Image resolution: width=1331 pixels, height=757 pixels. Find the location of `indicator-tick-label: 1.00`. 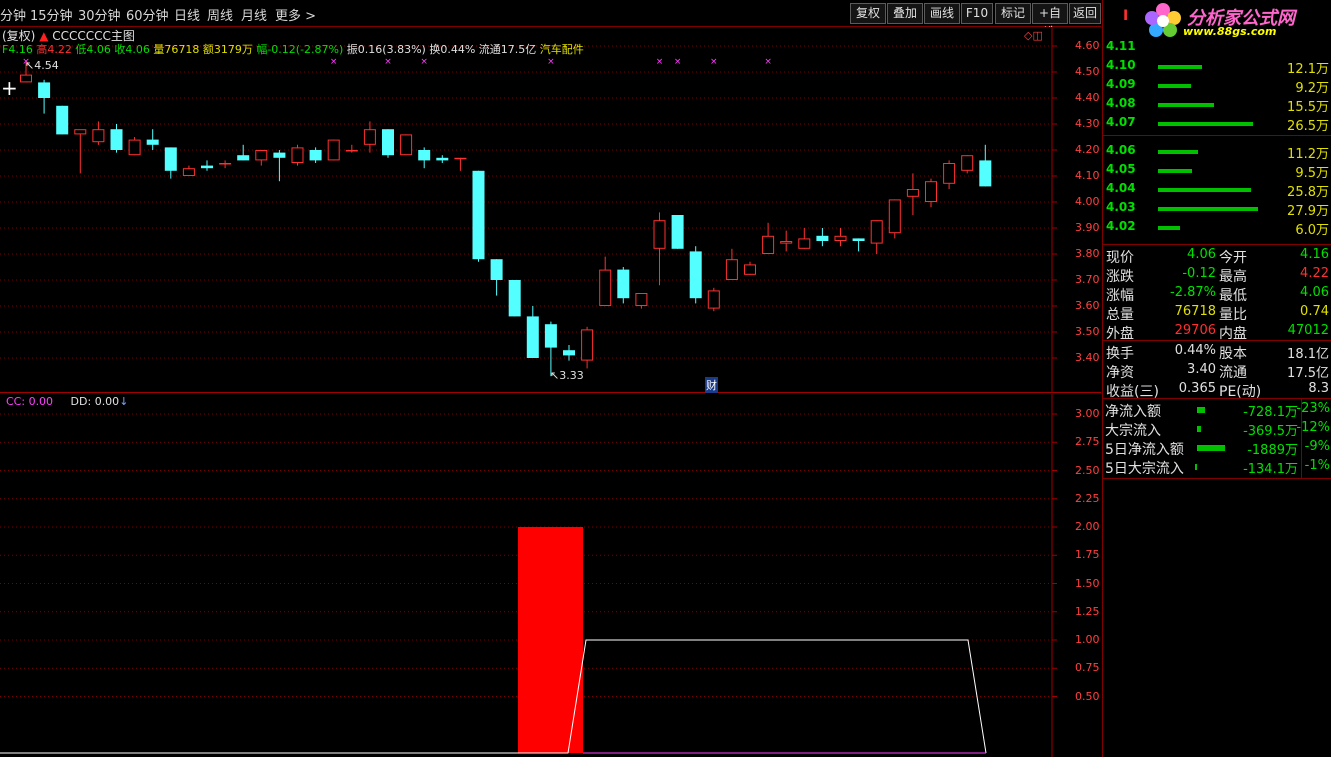

indicator-tick-label: 1.00 is located at coordinates (1087, 639).